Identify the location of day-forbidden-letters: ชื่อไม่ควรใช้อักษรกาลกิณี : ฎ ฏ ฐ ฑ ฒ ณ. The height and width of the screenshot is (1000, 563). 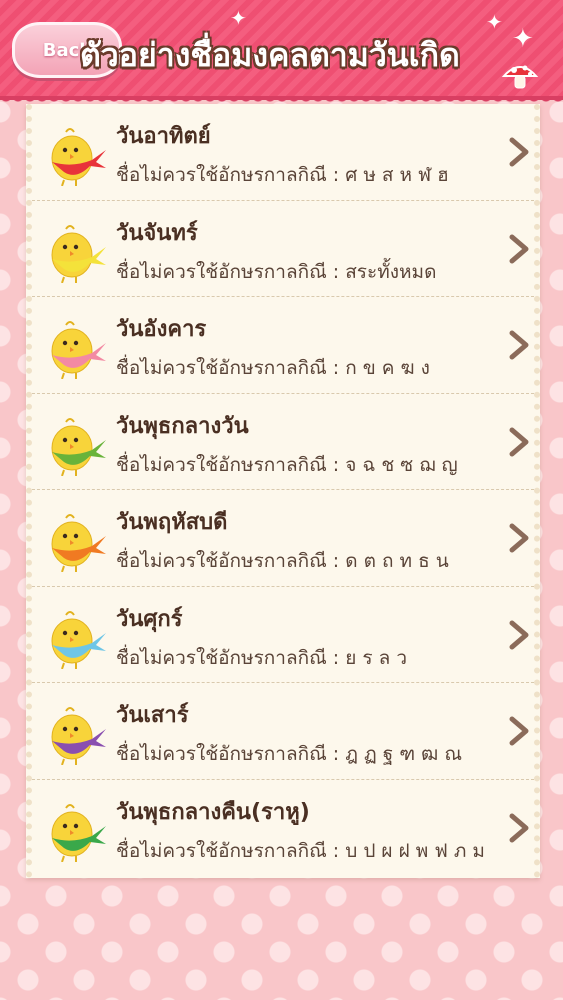
(289, 754).